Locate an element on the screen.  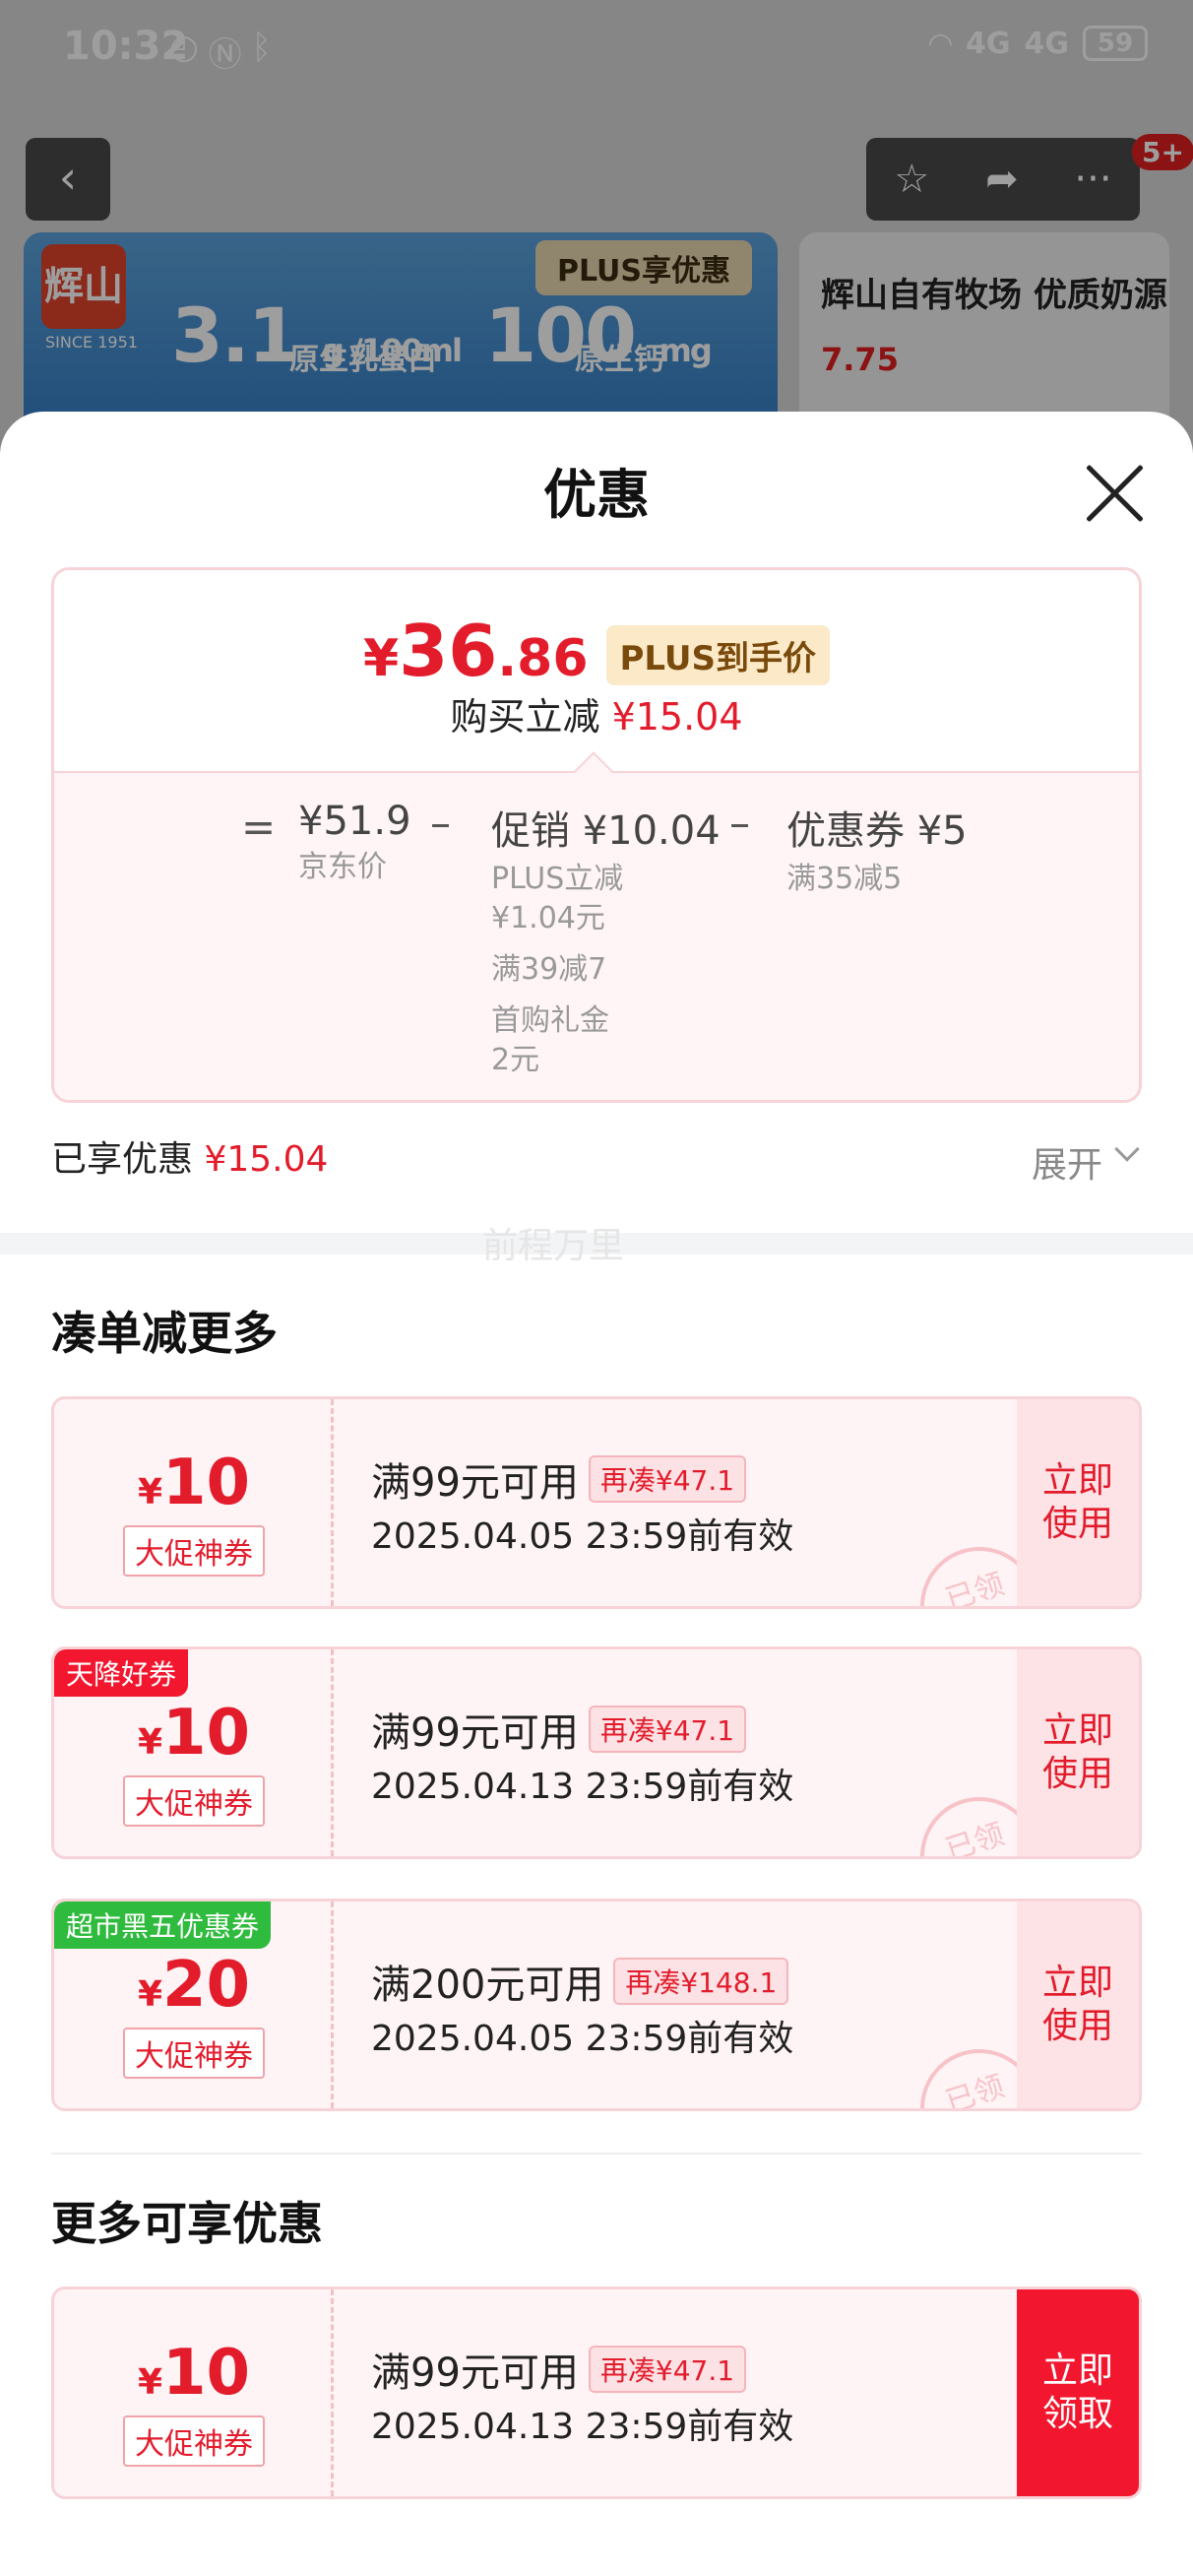
coupon-sub: 满35减5 is located at coordinates (844, 879).